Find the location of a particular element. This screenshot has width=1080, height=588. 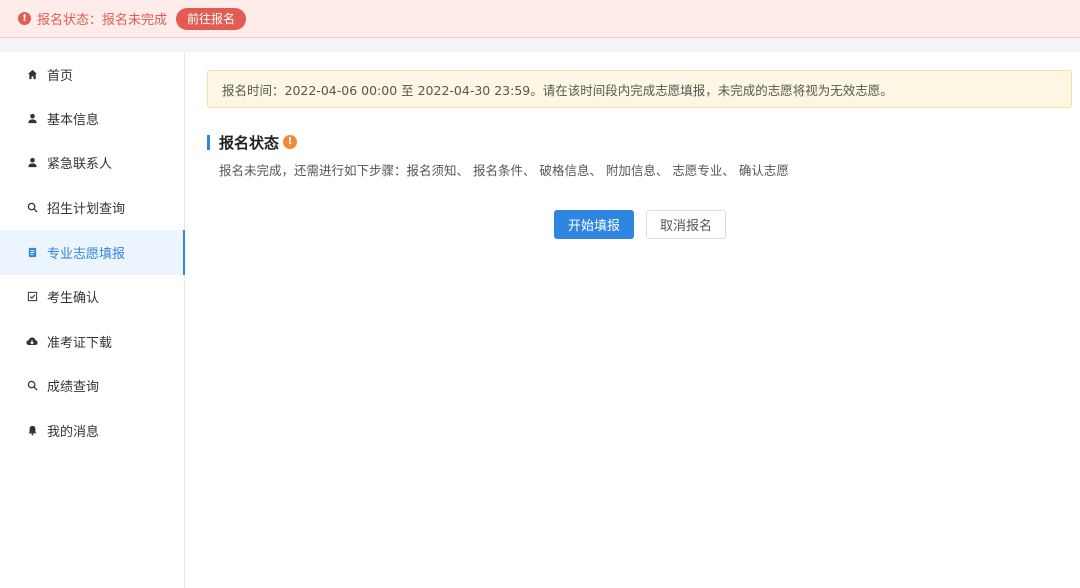

sidebar-item-label: 考生确认 is located at coordinates (73, 298).